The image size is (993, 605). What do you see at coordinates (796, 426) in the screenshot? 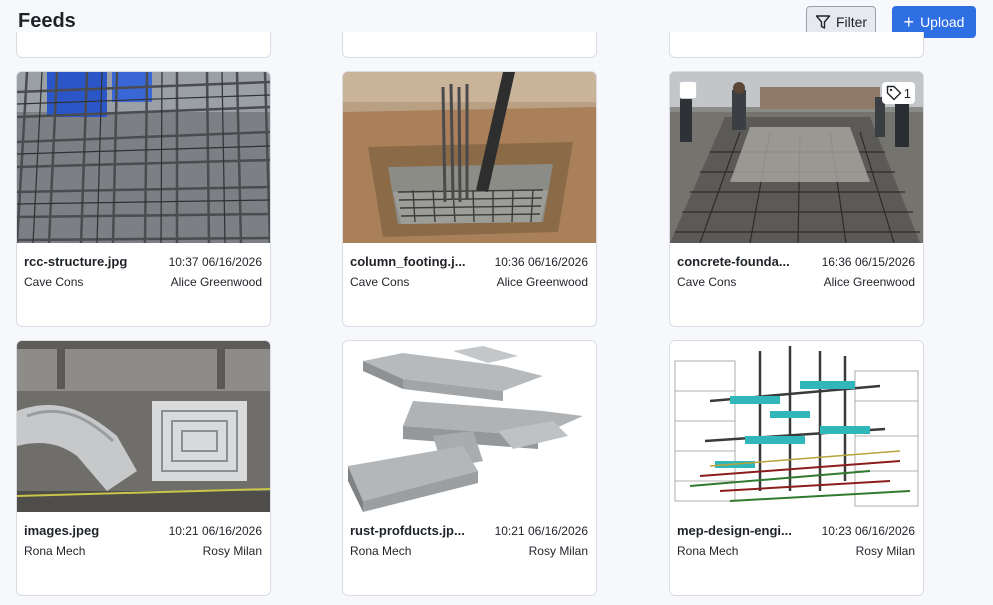
I see `mep-model-render` at bounding box center [796, 426].